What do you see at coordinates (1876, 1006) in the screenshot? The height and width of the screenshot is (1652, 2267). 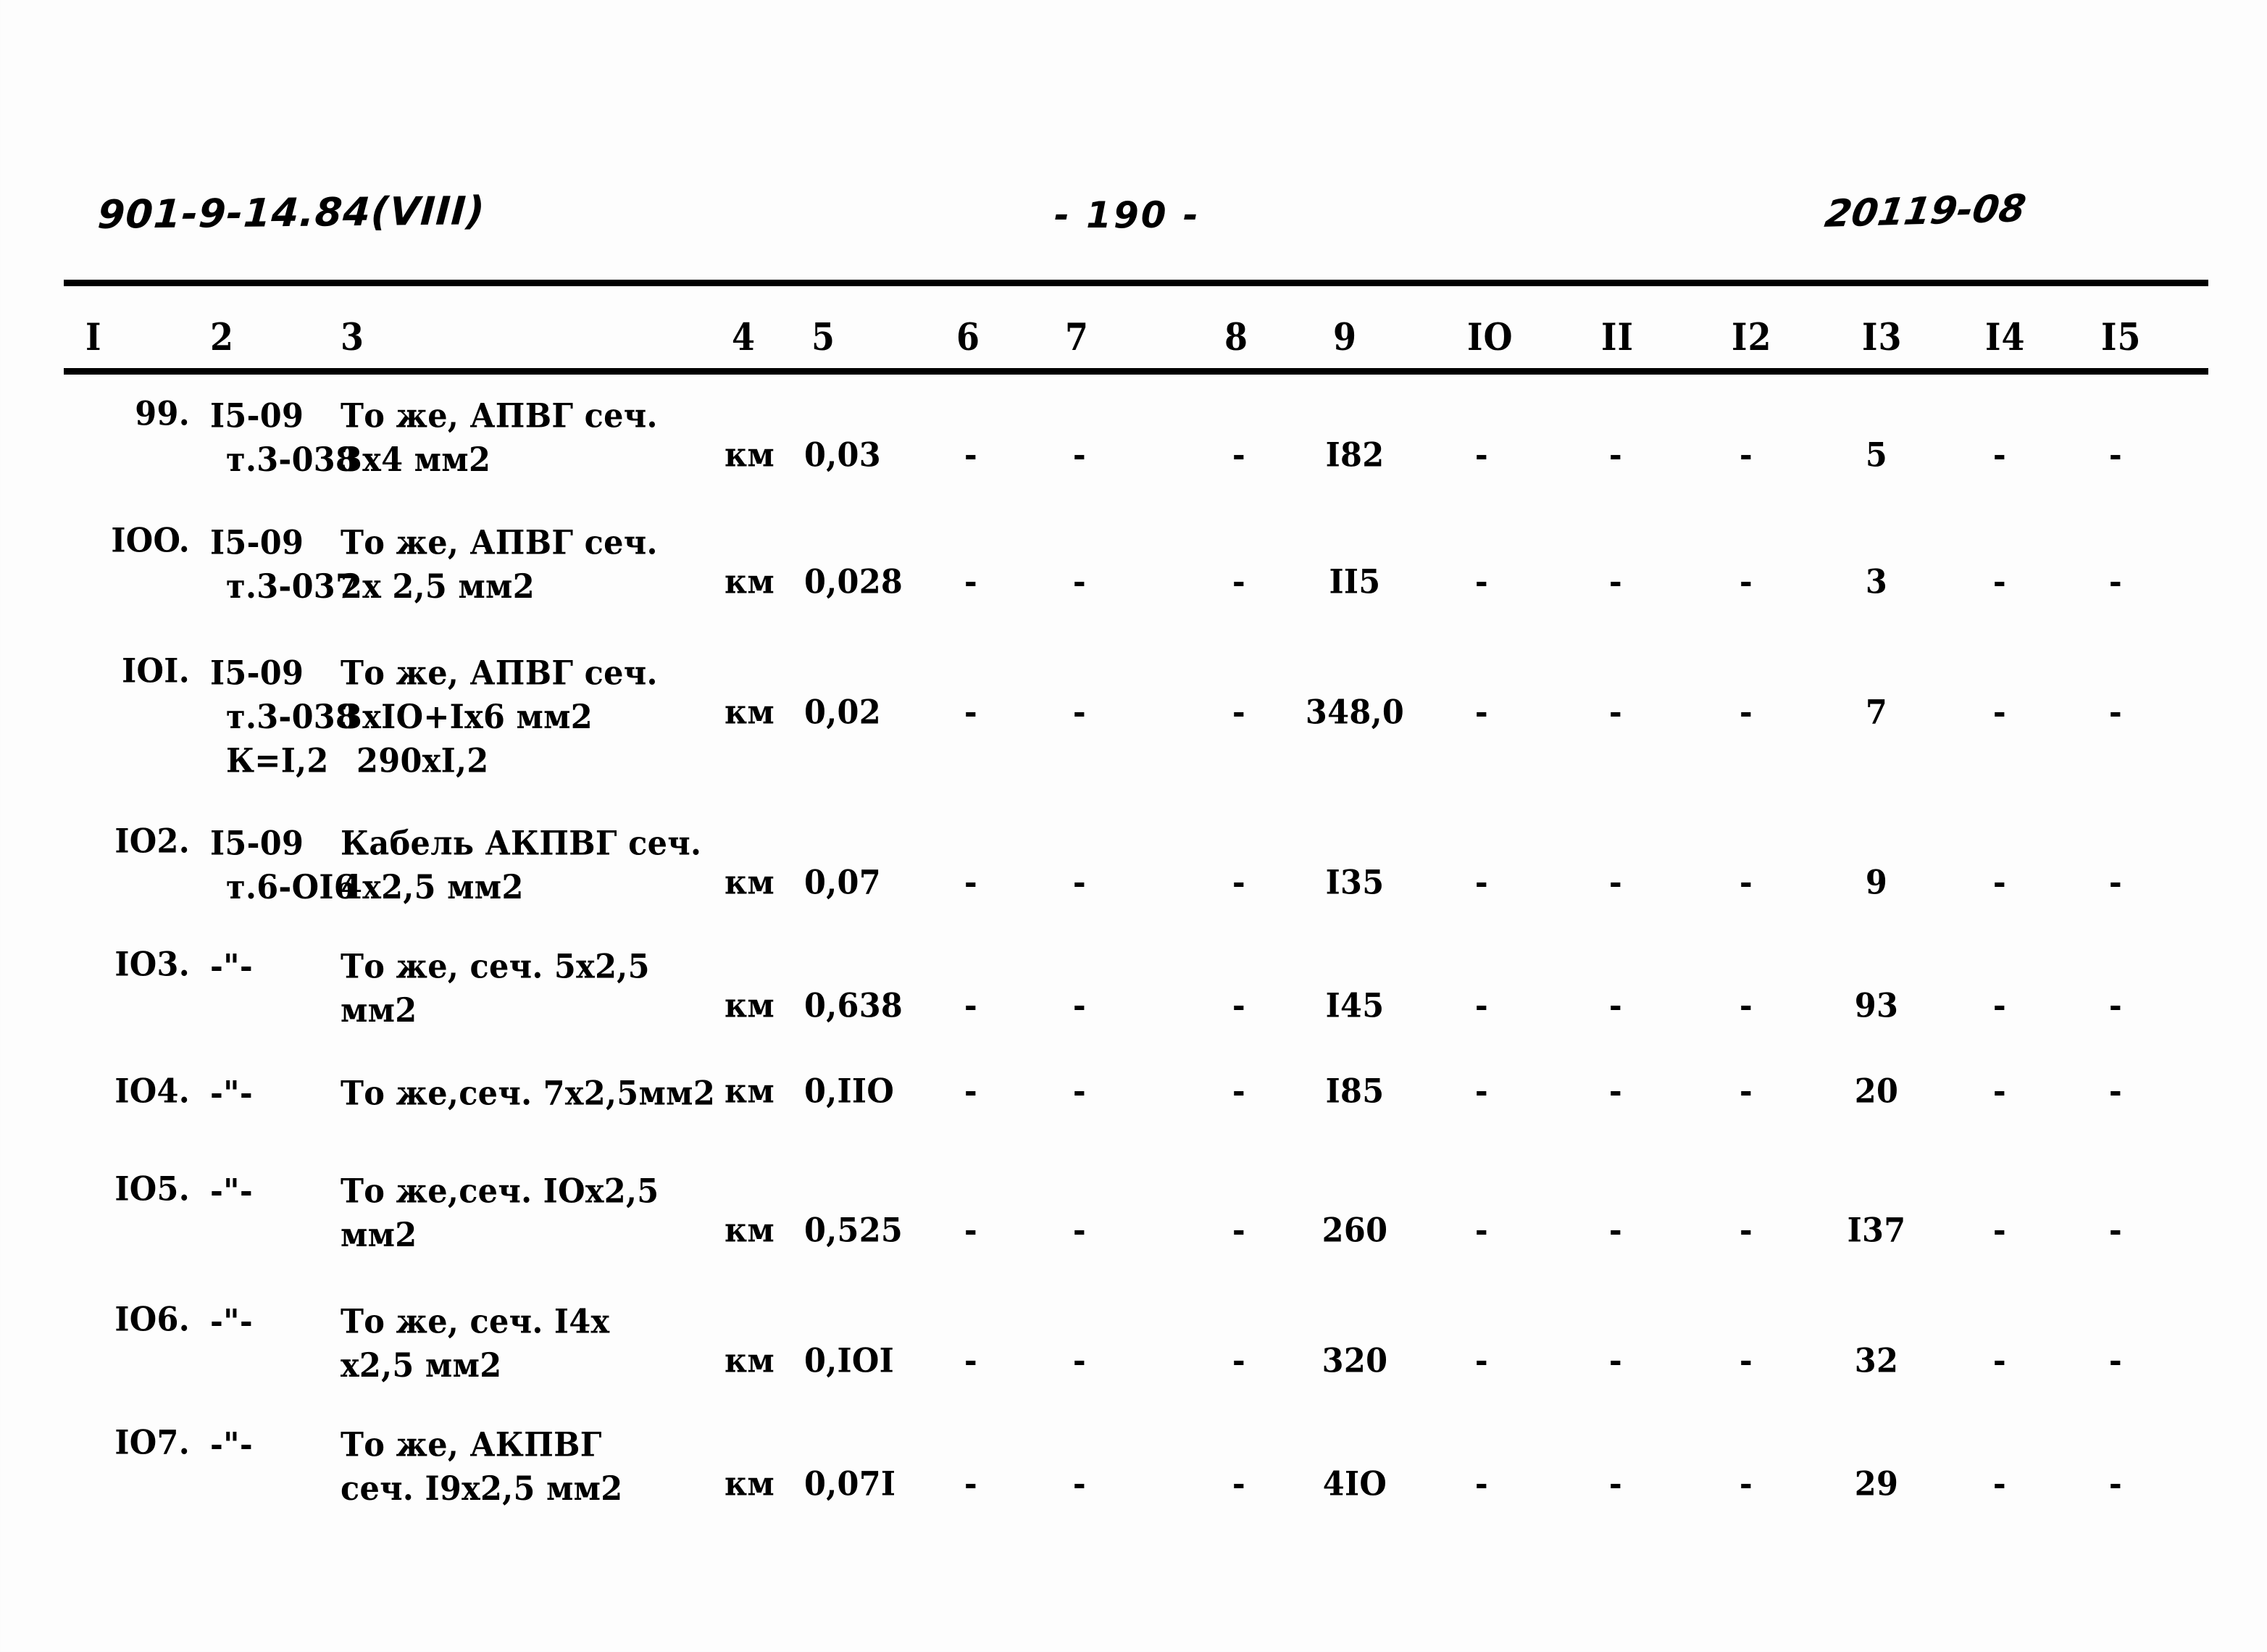 I see `value-col13: 93` at bounding box center [1876, 1006].